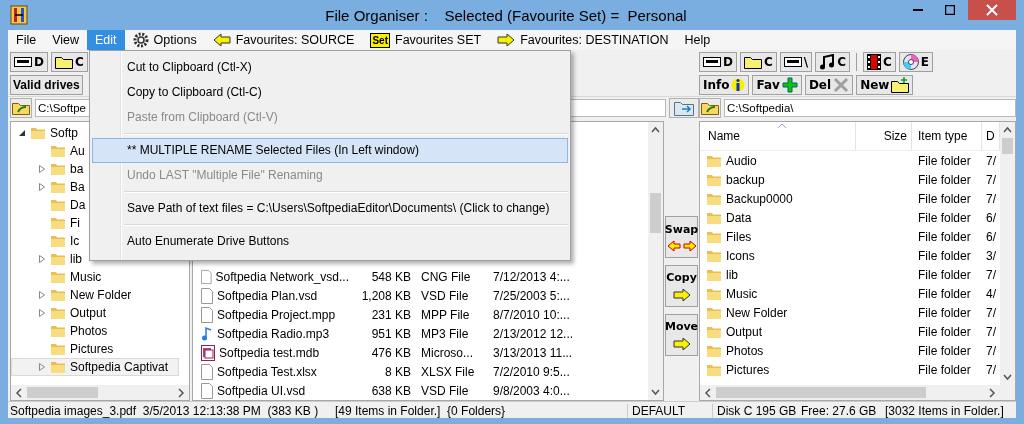  Describe the element at coordinates (681, 286) in the screenshot. I see `transfer-button: Copy` at that location.